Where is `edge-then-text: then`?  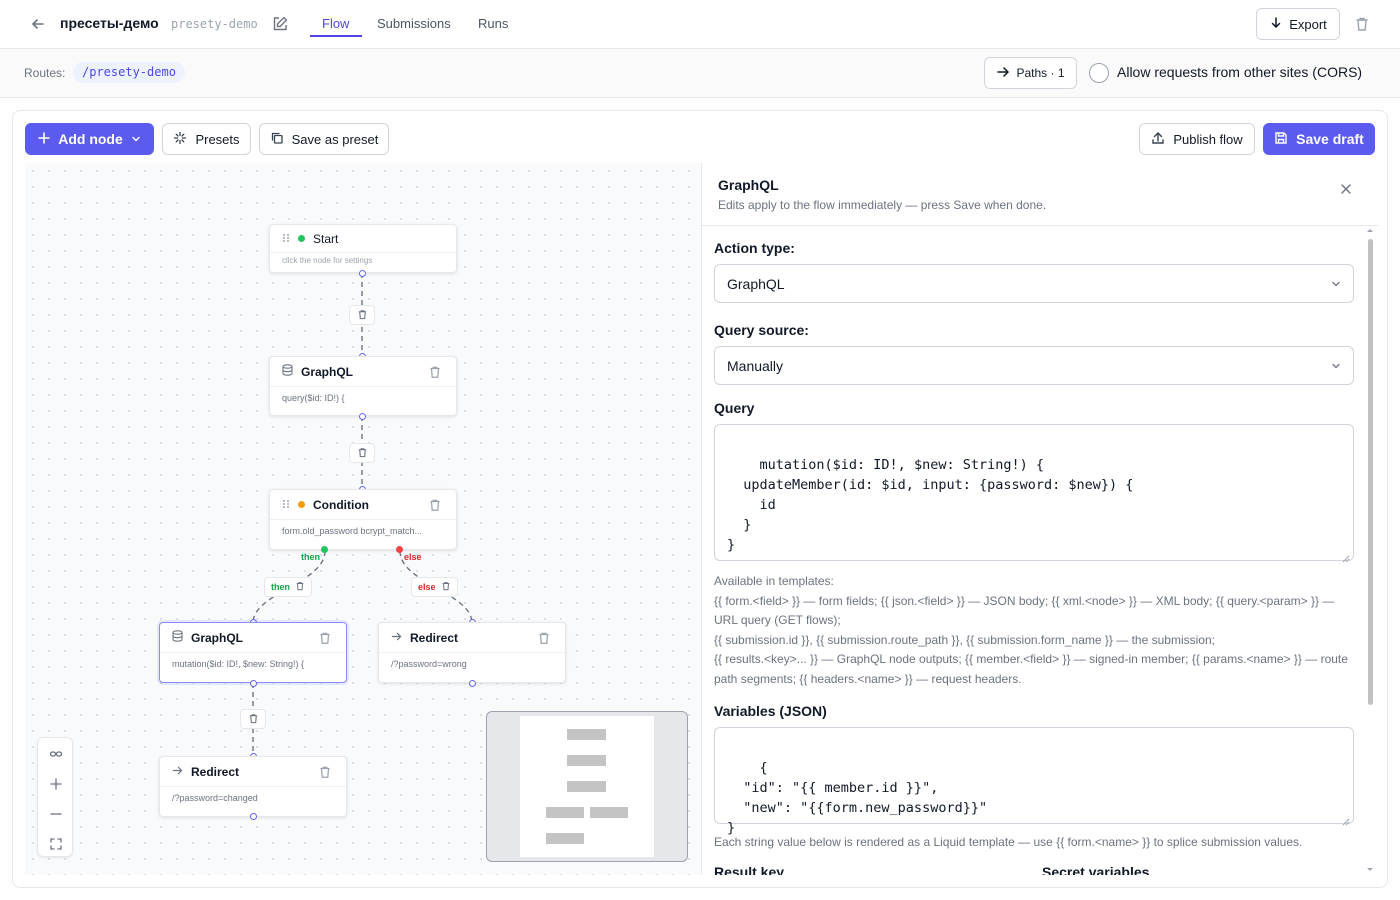
edge-then-text: then is located at coordinates (280, 587).